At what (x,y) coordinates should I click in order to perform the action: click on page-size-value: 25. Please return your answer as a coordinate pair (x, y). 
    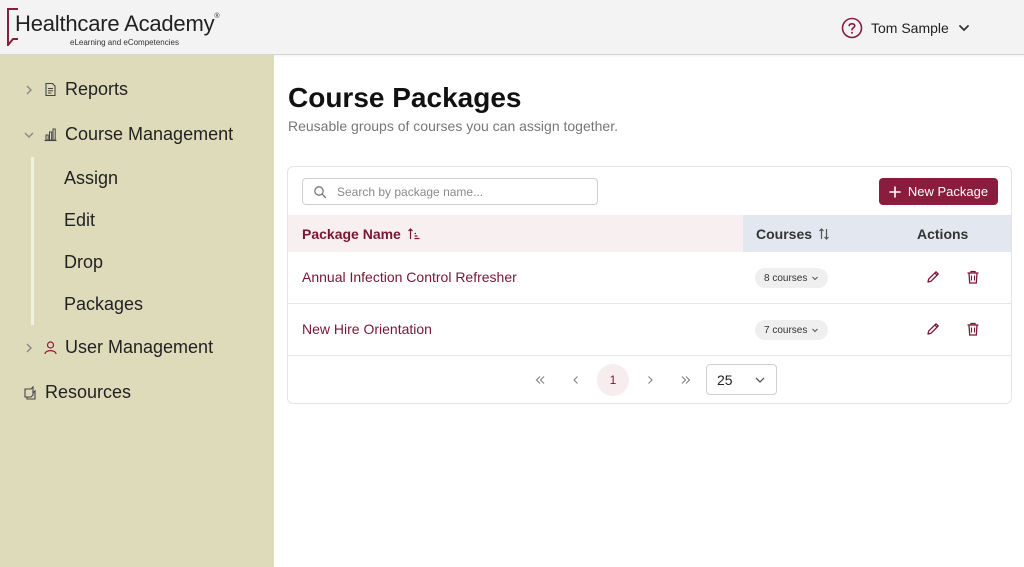
    Looking at the image, I should click on (725, 379).